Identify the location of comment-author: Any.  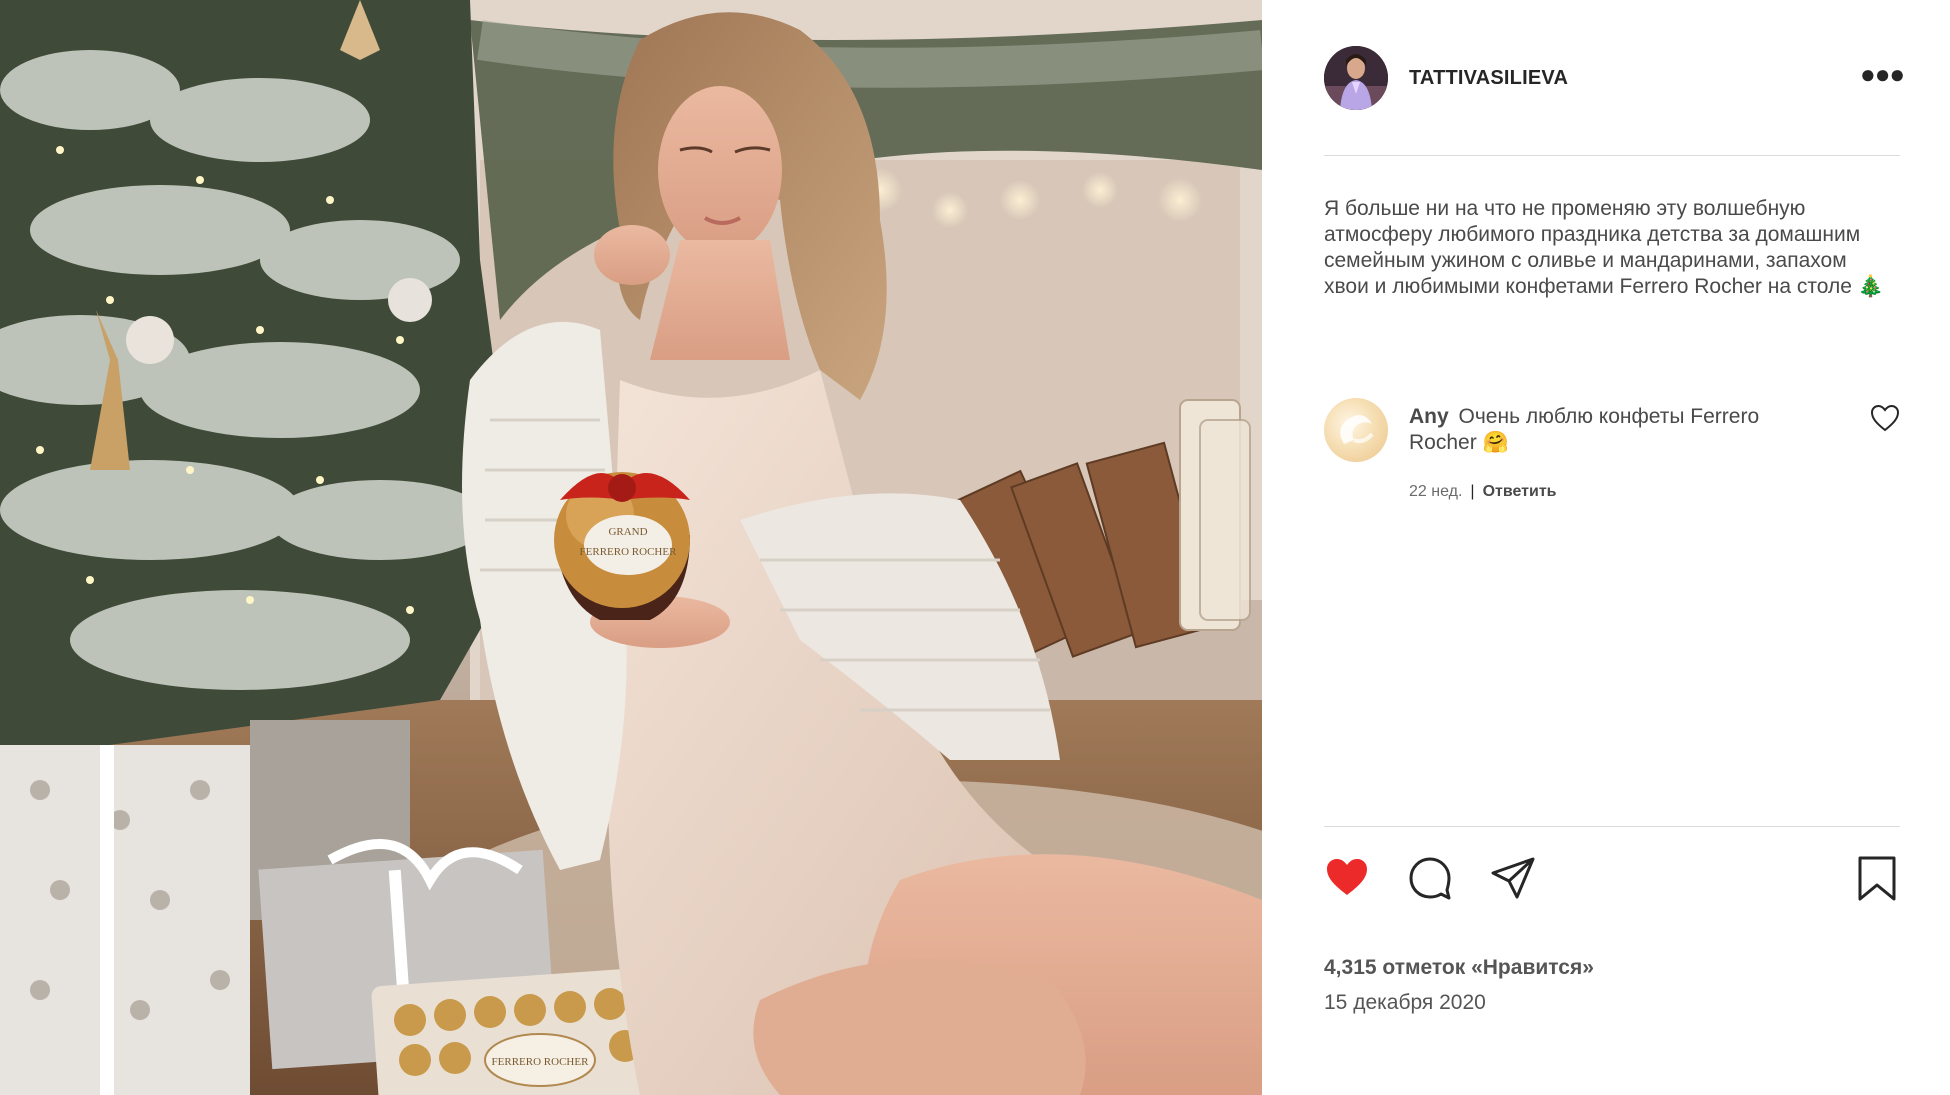
(1429, 416).